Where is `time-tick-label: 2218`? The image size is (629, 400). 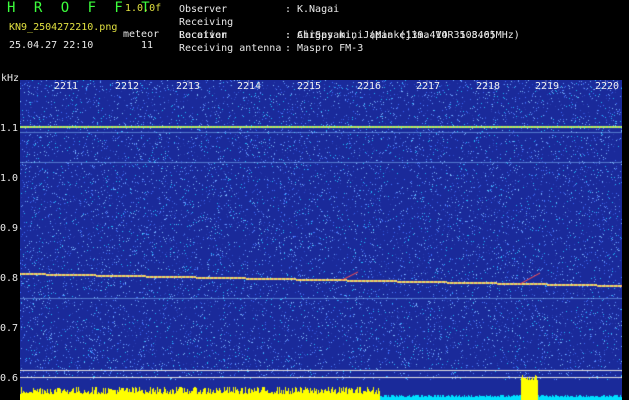
time-tick-label: 2218 is located at coordinates (488, 86).